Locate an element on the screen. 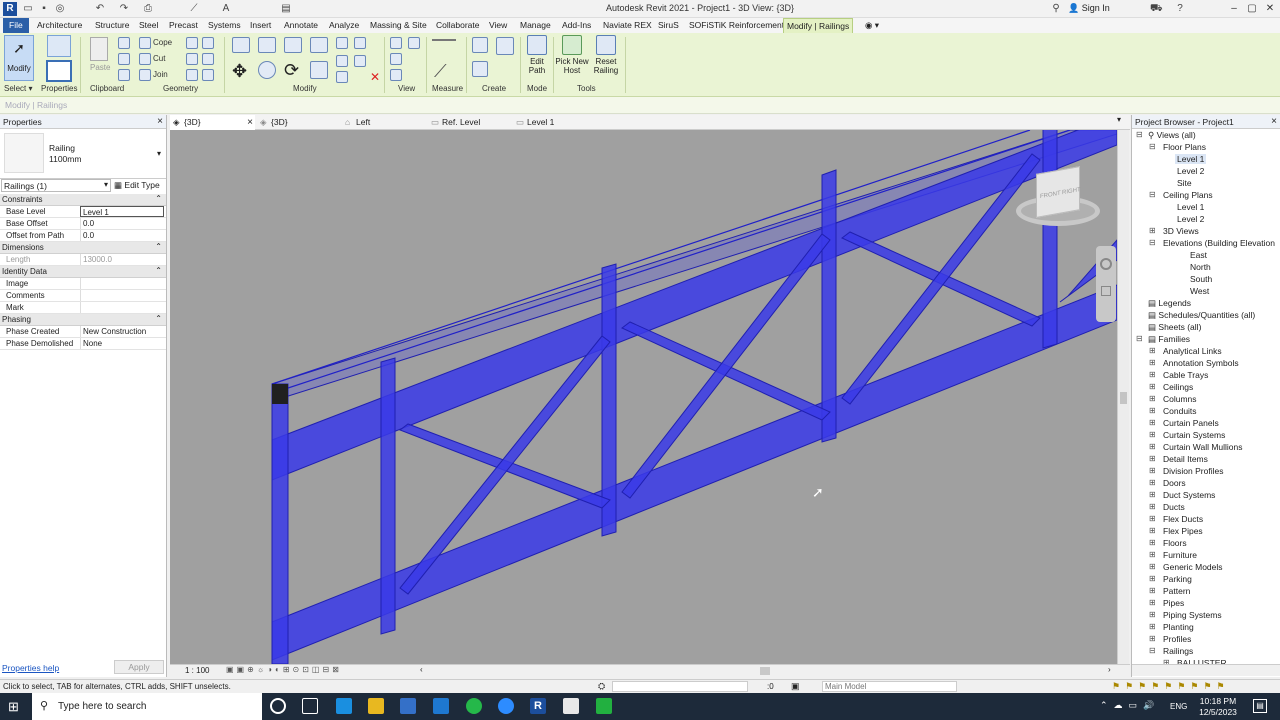  chevron-down-icon: ▾ is located at coordinates (159, 153).